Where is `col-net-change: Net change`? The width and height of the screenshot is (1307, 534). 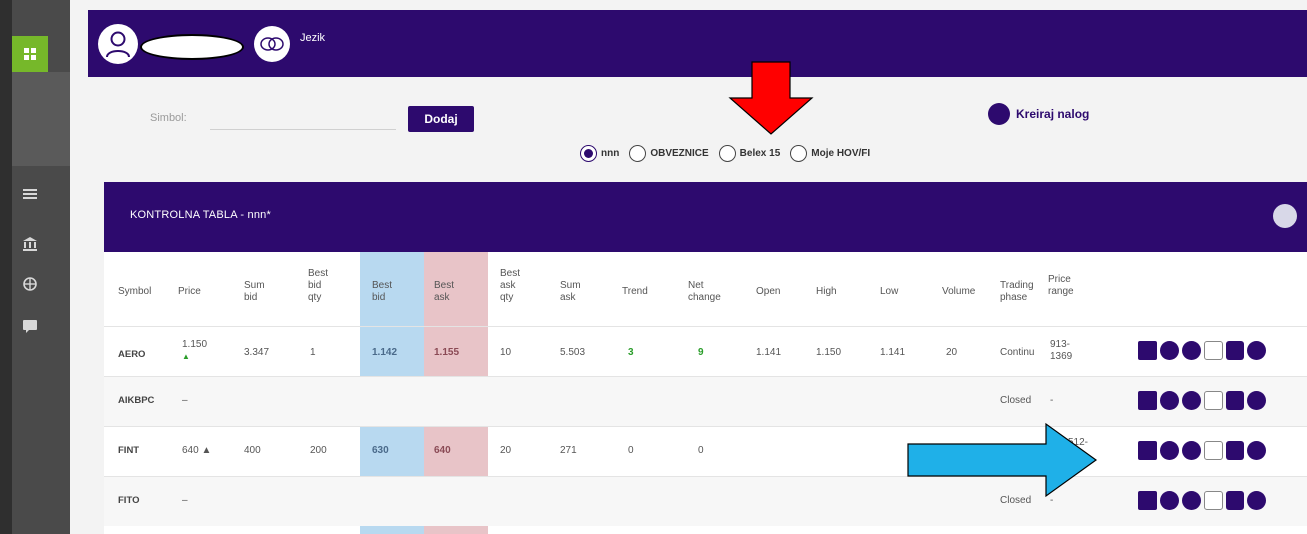
col-net-change: Net change is located at coordinates (704, 292).